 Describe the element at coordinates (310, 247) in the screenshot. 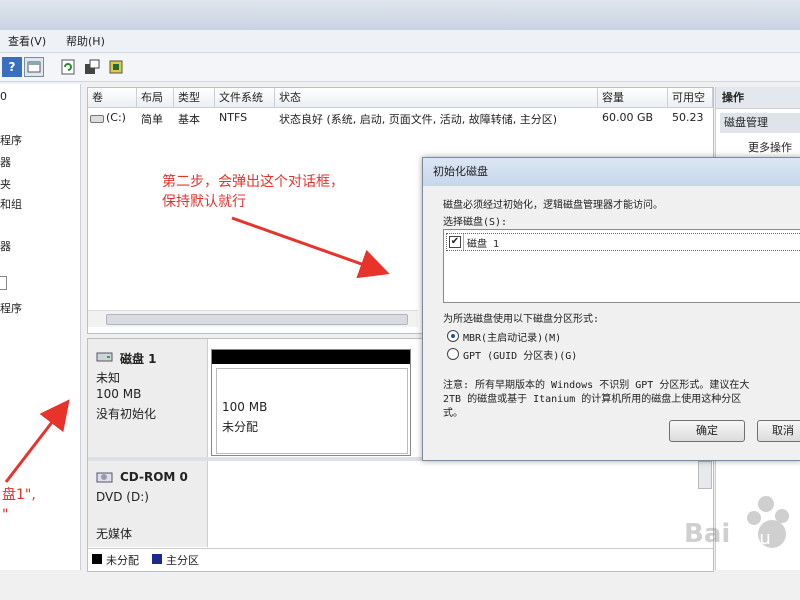

I see `arrow-to-dialog` at that location.